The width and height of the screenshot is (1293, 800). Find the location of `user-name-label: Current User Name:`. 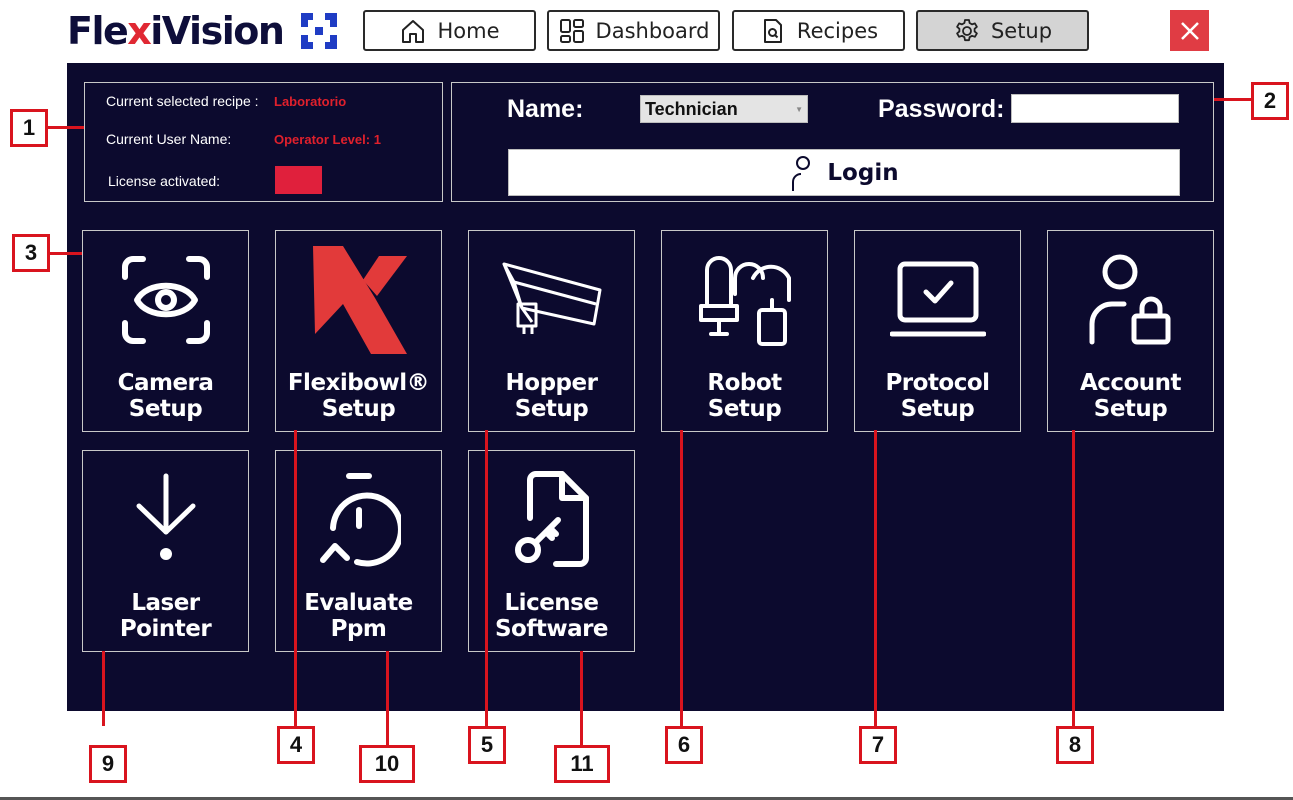

user-name-label: Current User Name: is located at coordinates (169, 139).